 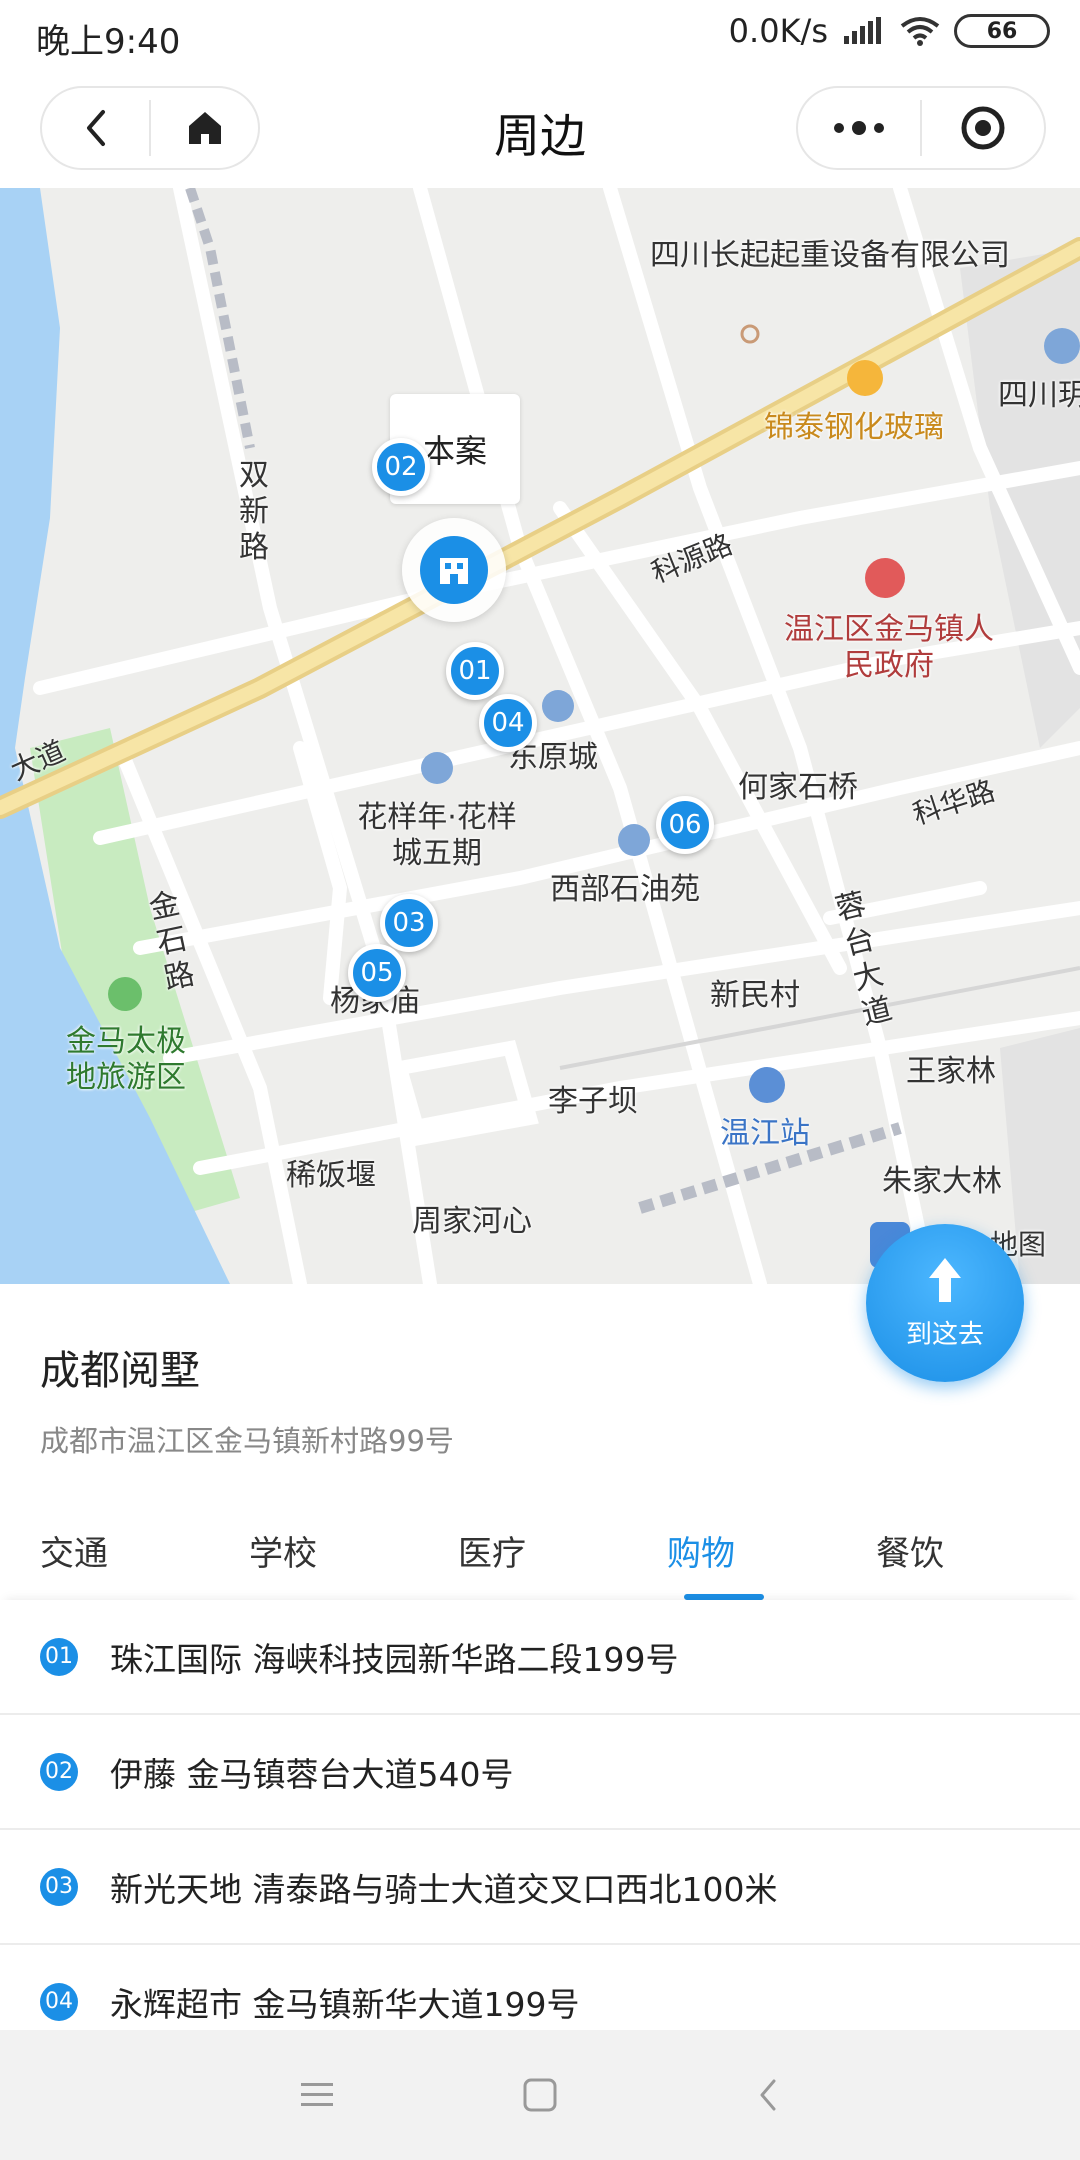 I want to click on signal-icon, so click(x=862, y=30).